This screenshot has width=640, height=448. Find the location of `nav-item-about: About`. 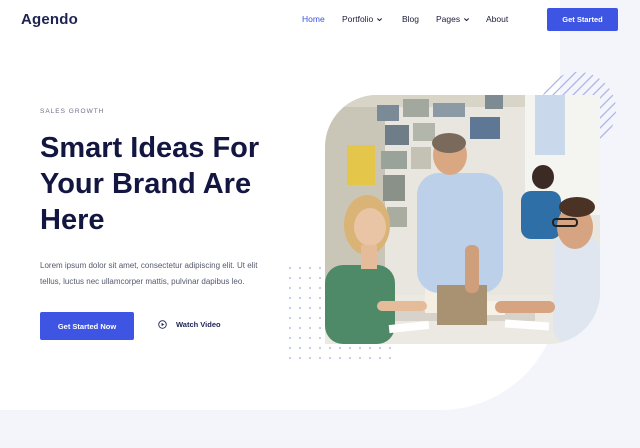

nav-item-about: About is located at coordinates (497, 19).